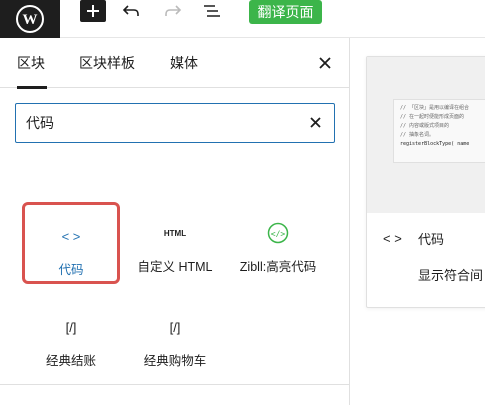 Image resolution: width=485 pixels, height=405 pixels. Describe the element at coordinates (70, 361) in the screenshot. I see `block-result-label: 经典结账` at that location.